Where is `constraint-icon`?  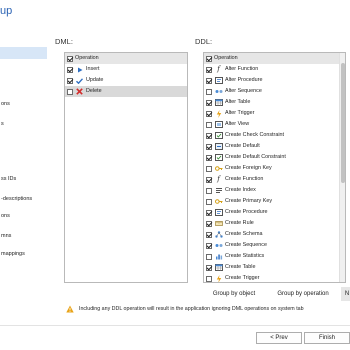
constraint-icon is located at coordinates (218, 158).